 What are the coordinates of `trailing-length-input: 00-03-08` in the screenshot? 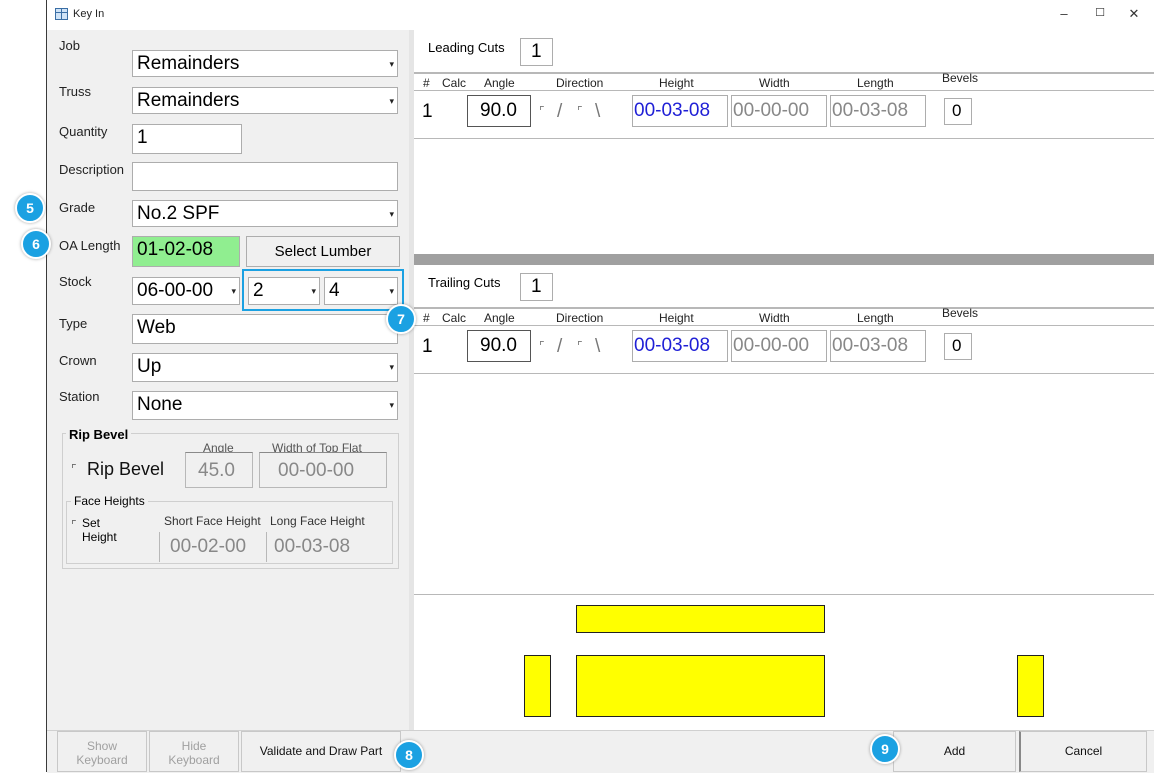 It's located at (878, 346).